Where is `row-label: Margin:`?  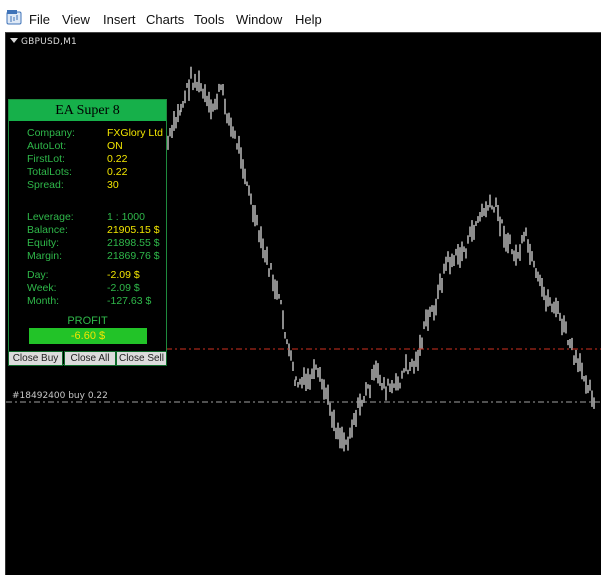
row-label: Margin: is located at coordinates (45, 256).